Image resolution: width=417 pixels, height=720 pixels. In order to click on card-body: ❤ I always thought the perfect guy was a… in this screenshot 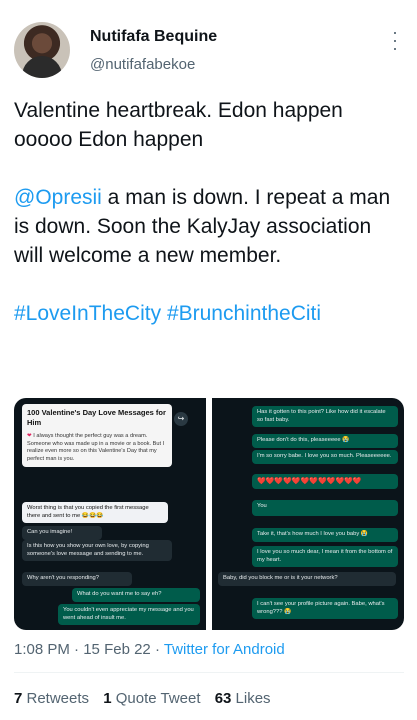, I will do `click(97, 448)`.